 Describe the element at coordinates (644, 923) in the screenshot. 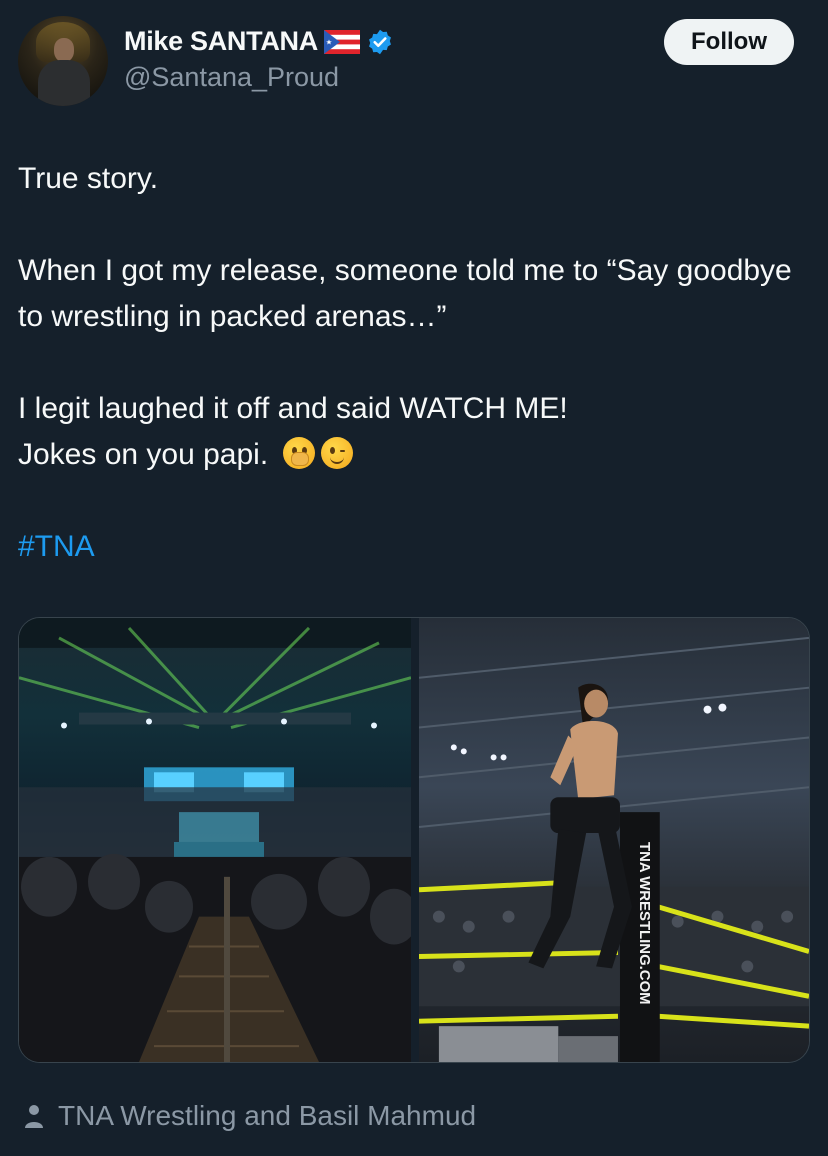

I see `ring-post-text: TNA WRESTLING.COM` at that location.